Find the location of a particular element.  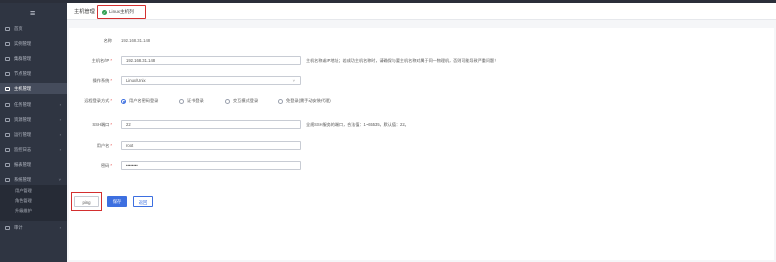

node-icon is located at coordinates (7, 73).